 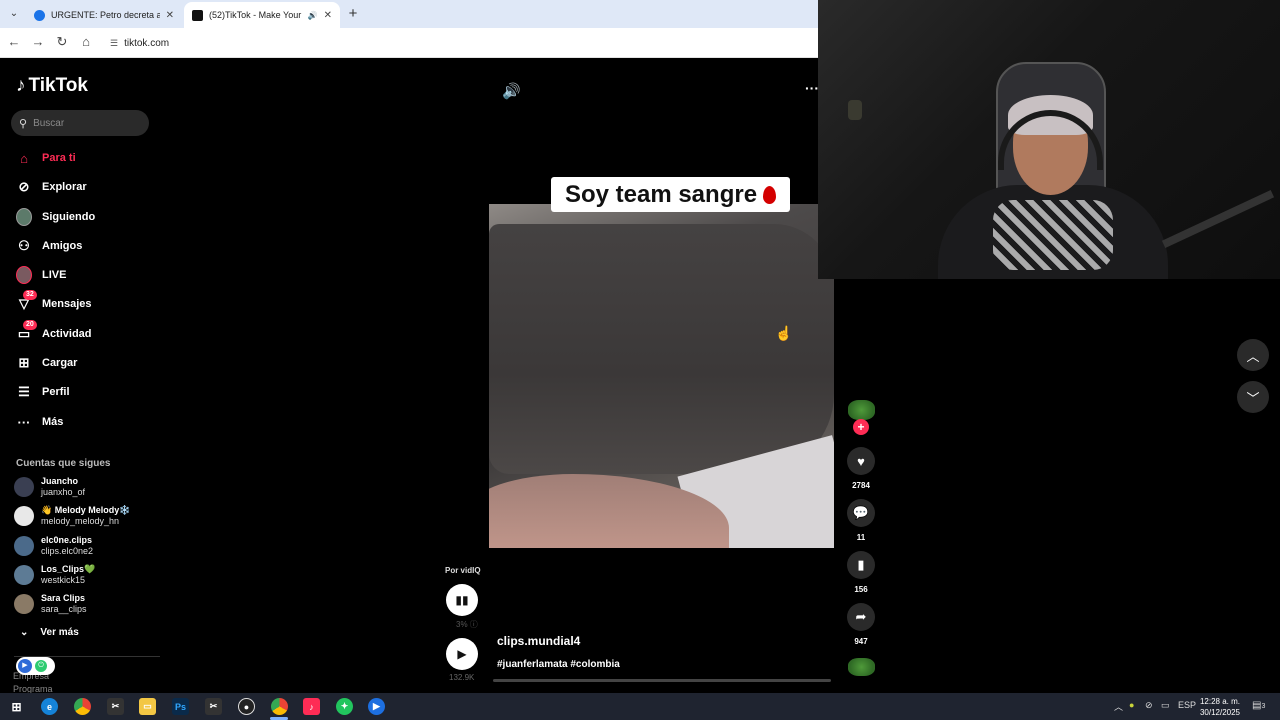 I want to click on logo-text: TikTok, so click(x=58, y=85).